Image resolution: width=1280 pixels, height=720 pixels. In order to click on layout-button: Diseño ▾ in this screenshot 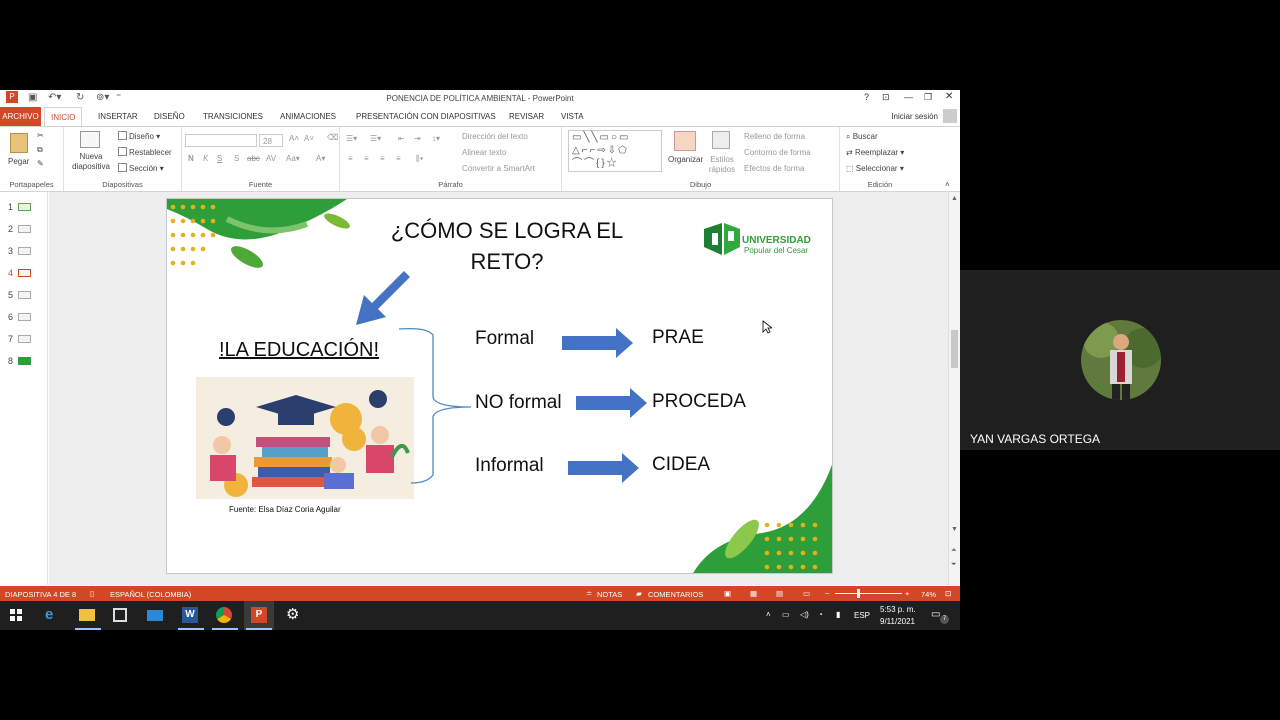, I will do `click(139, 136)`.